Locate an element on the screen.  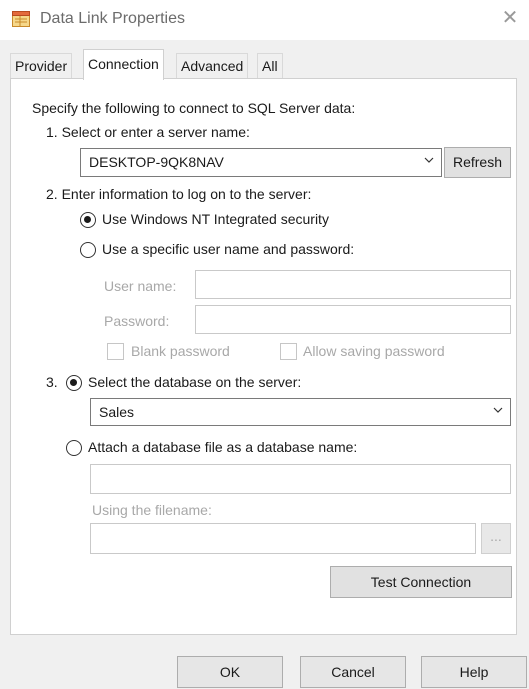
tab-connection: Connection is located at coordinates (123, 64).